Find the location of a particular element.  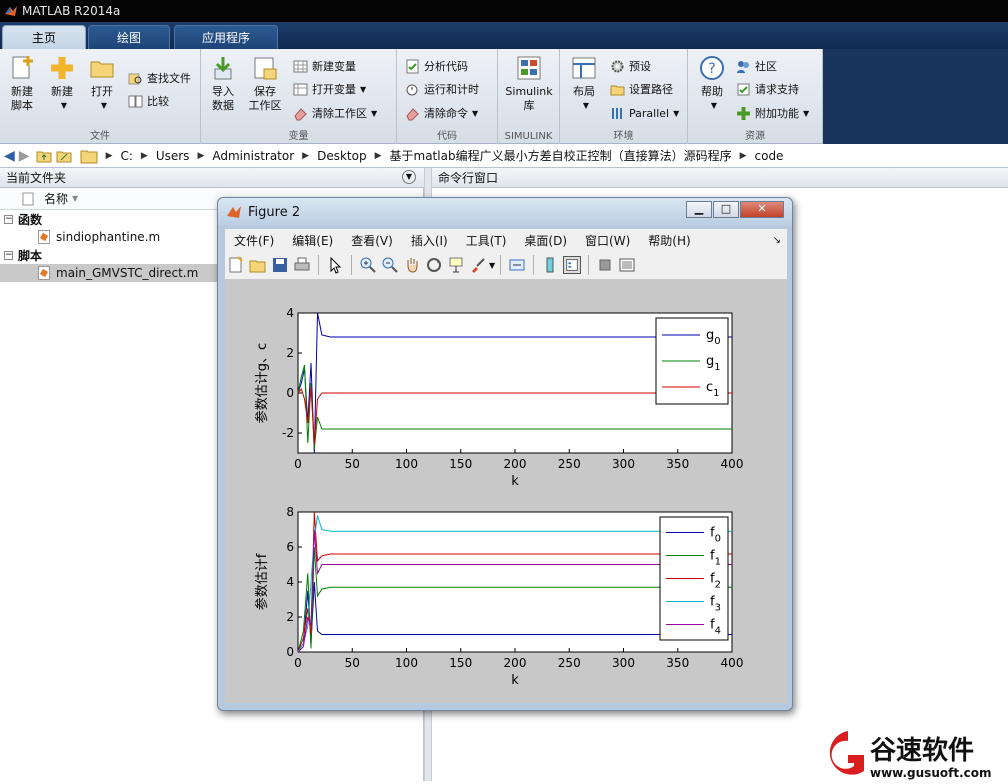

clear-workspace-button: 清除工作区 ▼ is located at coordinates (335, 113).